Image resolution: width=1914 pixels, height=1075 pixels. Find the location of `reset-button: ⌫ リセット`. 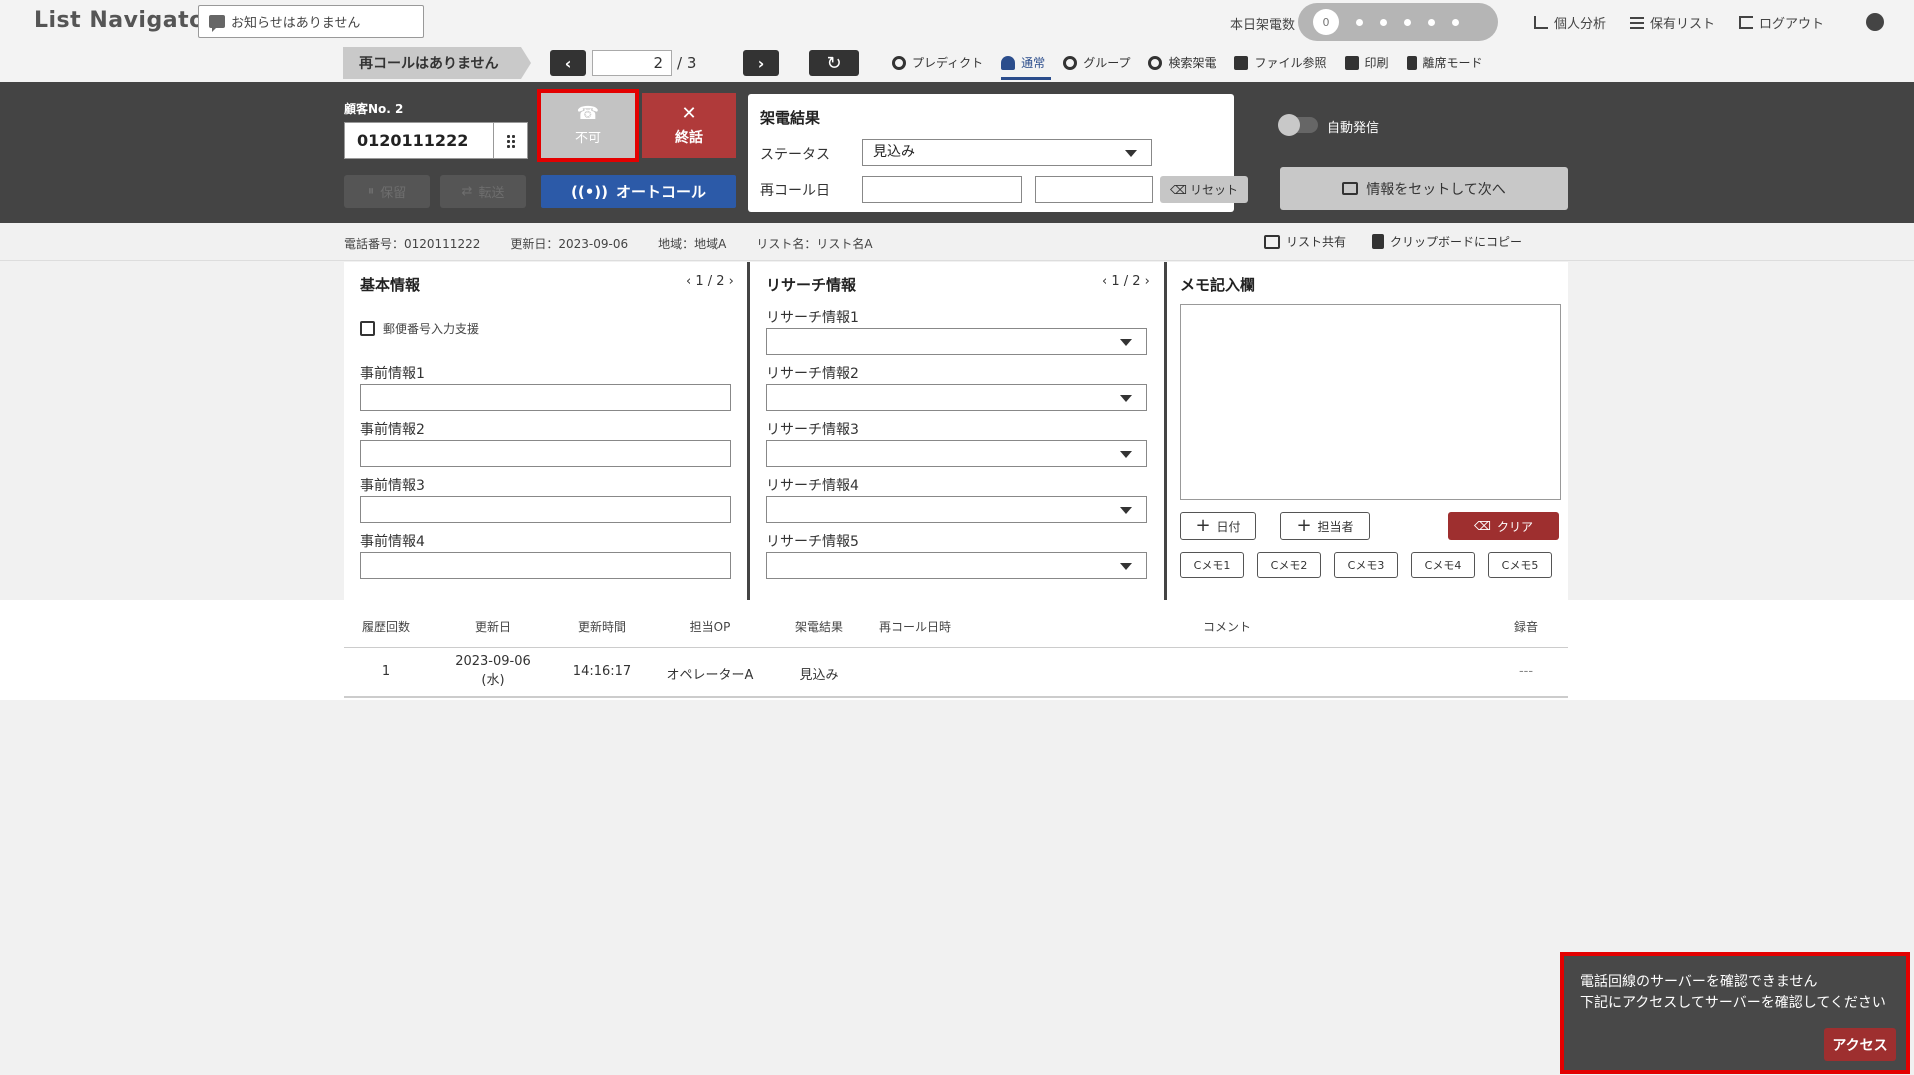

reset-button: ⌫ リセット is located at coordinates (1204, 189).